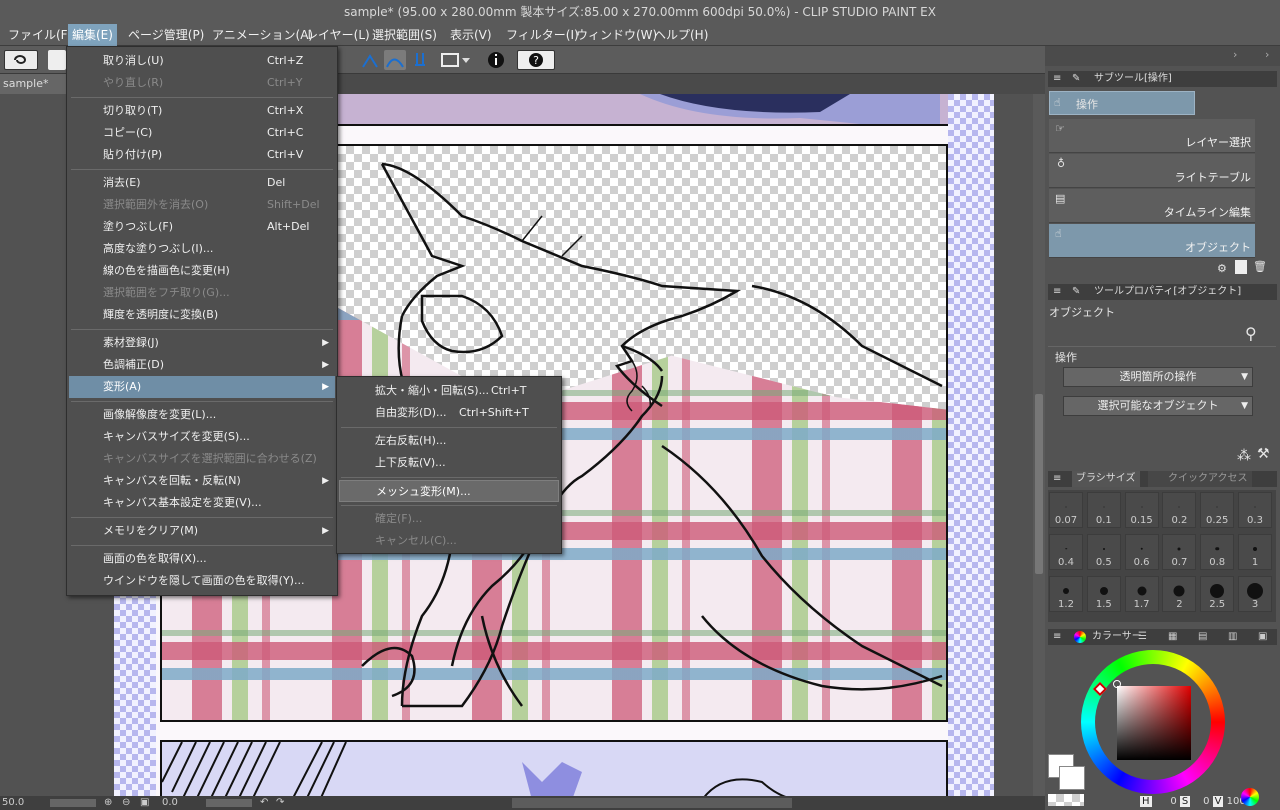 The width and height of the screenshot is (1280, 810). What do you see at coordinates (1217, 594) in the screenshot?
I see `brush-size-cell: 2.5` at bounding box center [1217, 594].